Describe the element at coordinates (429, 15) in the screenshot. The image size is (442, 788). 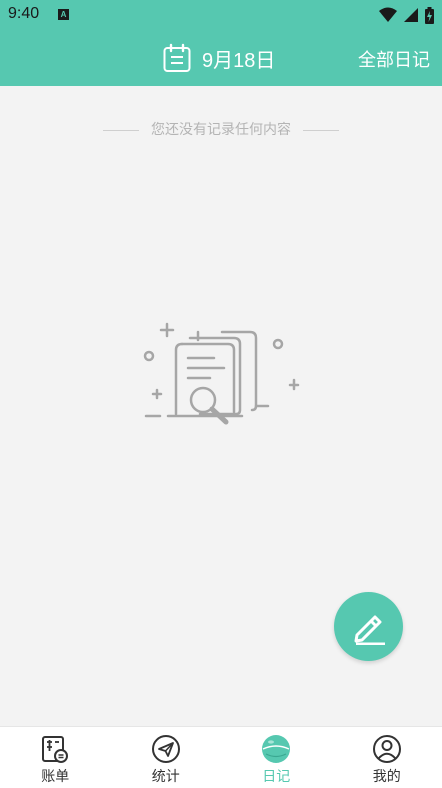
I see `battery-icon` at that location.